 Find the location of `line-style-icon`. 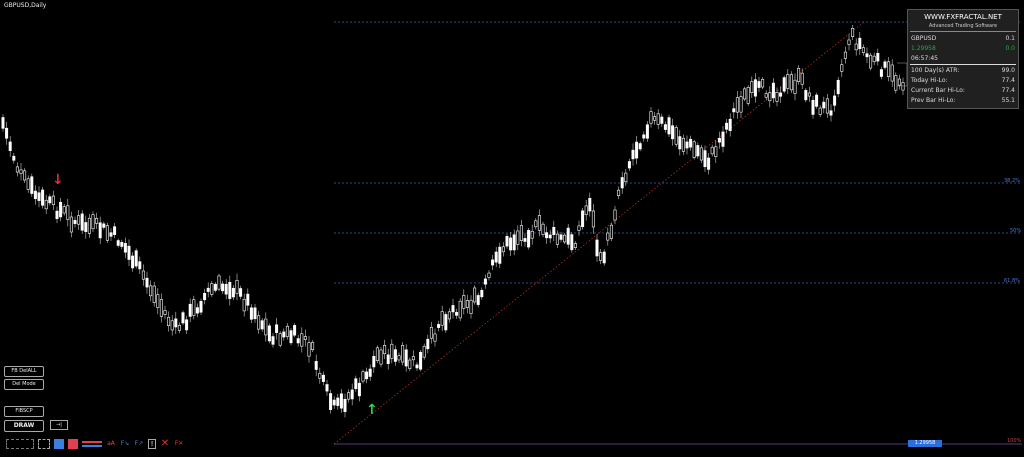

line-style-icon is located at coordinates (92, 444).